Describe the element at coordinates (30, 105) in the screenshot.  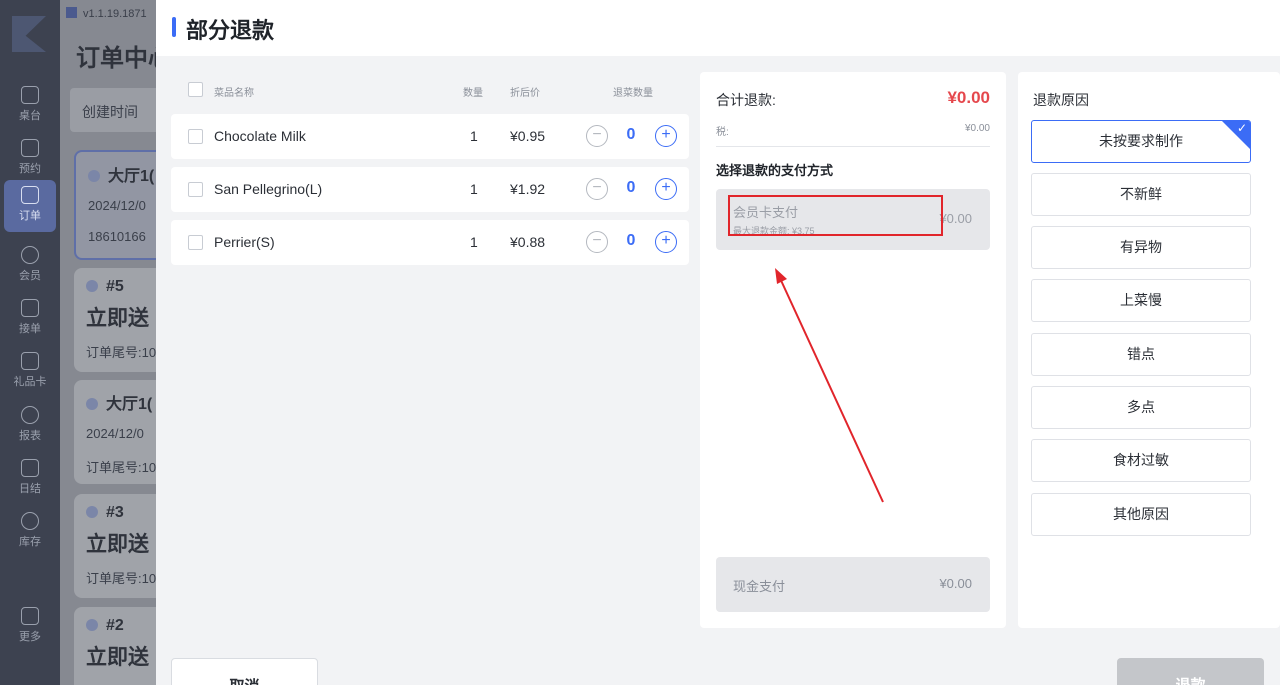
I see `sidebar-item-table: 桌台` at that location.